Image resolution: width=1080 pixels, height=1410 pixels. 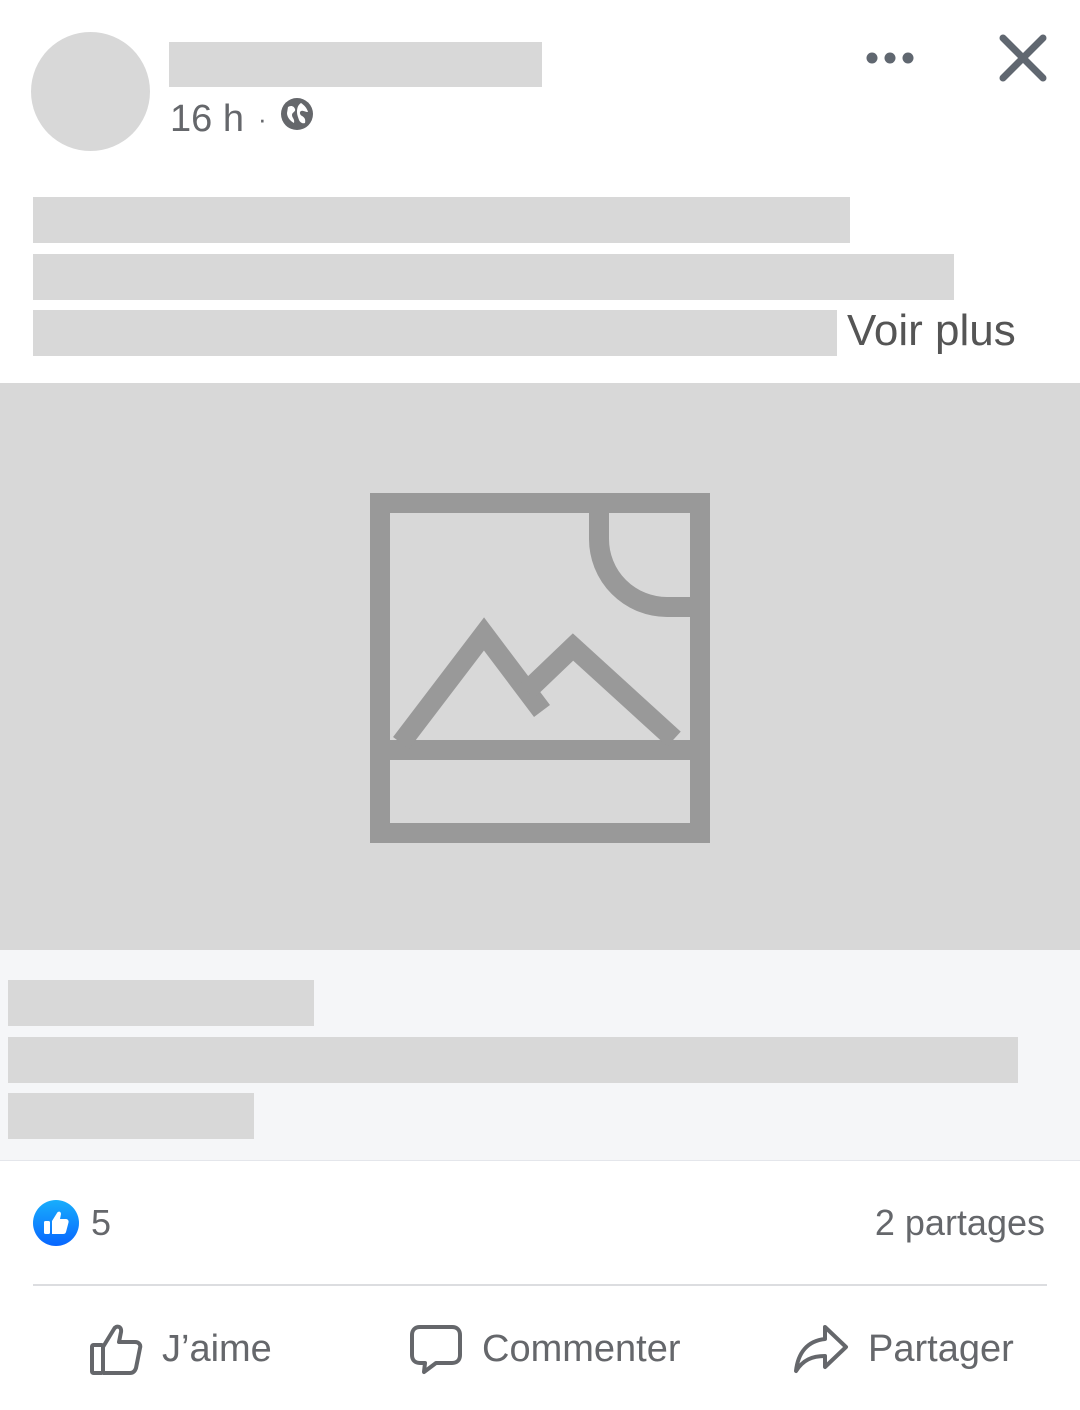 I want to click on author-name-placeholder, so click(x=355, y=64).